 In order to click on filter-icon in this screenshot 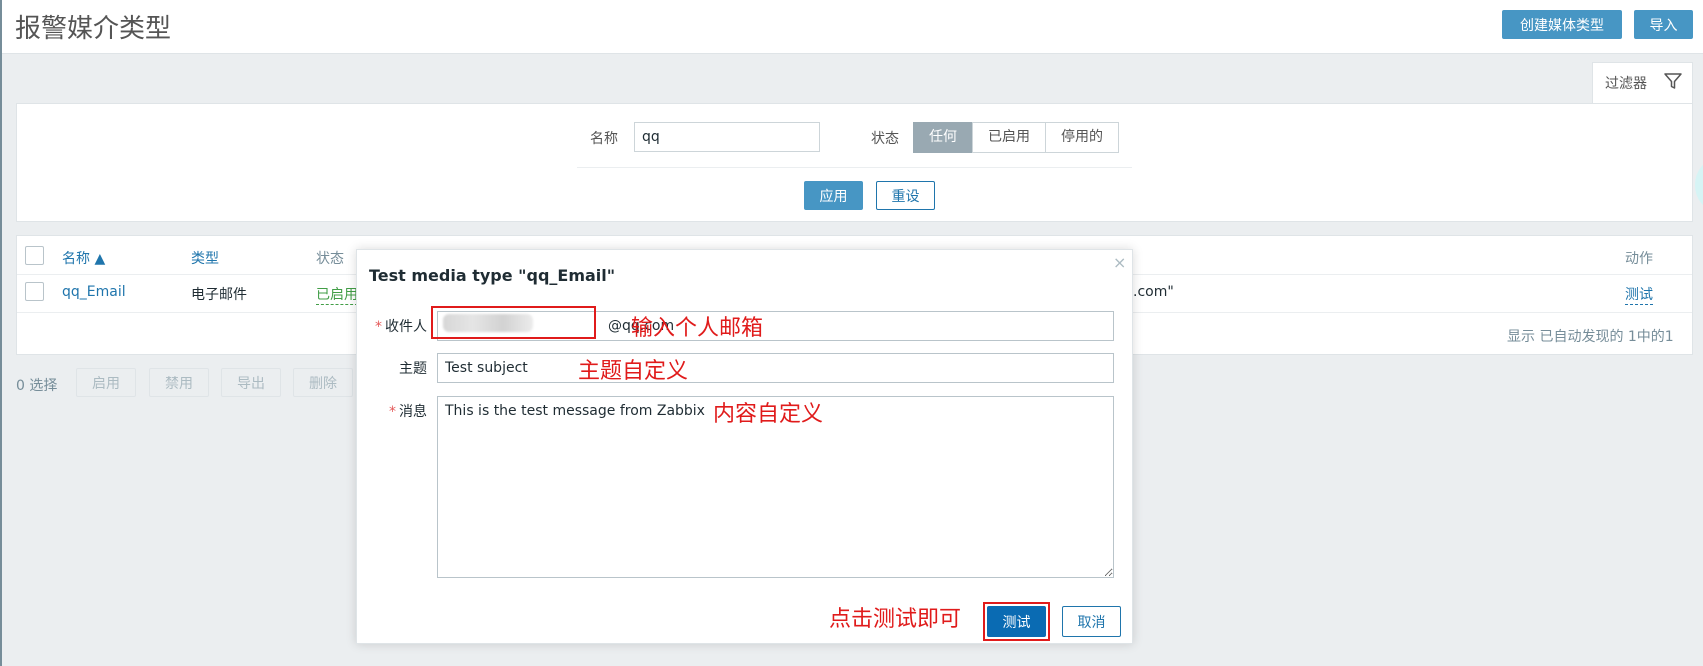, I will do `click(1673, 81)`.